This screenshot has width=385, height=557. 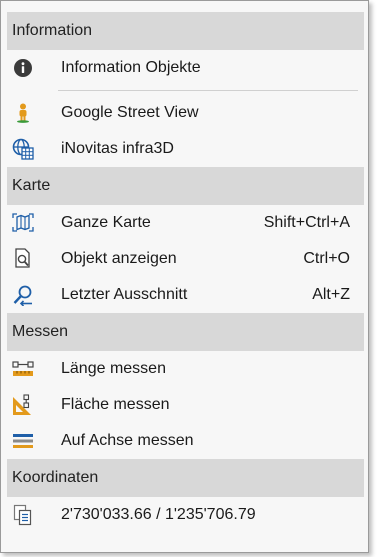 What do you see at coordinates (117, 148) in the screenshot?
I see `menu-item-label: iNovitas infra3D` at bounding box center [117, 148].